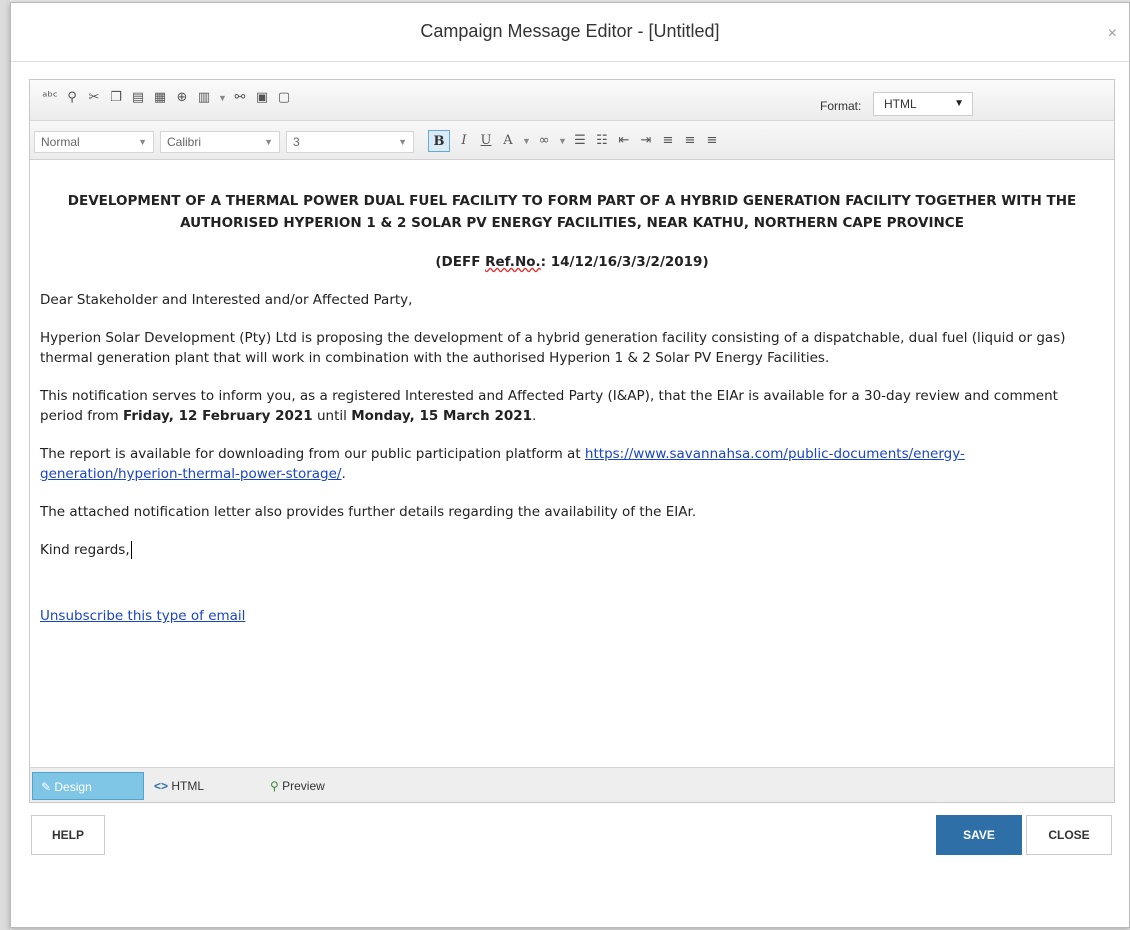 This screenshot has width=1130, height=930. What do you see at coordinates (1112, 34) in the screenshot?
I see `close-icon: ×` at bounding box center [1112, 34].